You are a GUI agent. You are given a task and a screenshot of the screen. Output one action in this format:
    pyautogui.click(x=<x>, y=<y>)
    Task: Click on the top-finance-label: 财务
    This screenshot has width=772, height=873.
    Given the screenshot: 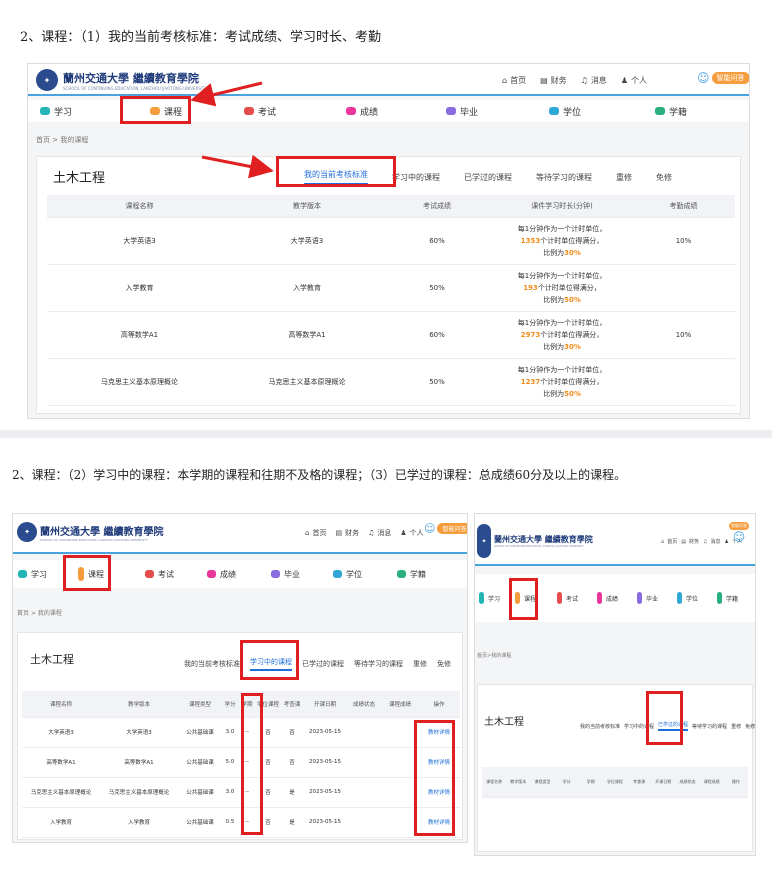 What is the action you would take?
    pyautogui.click(x=693, y=542)
    